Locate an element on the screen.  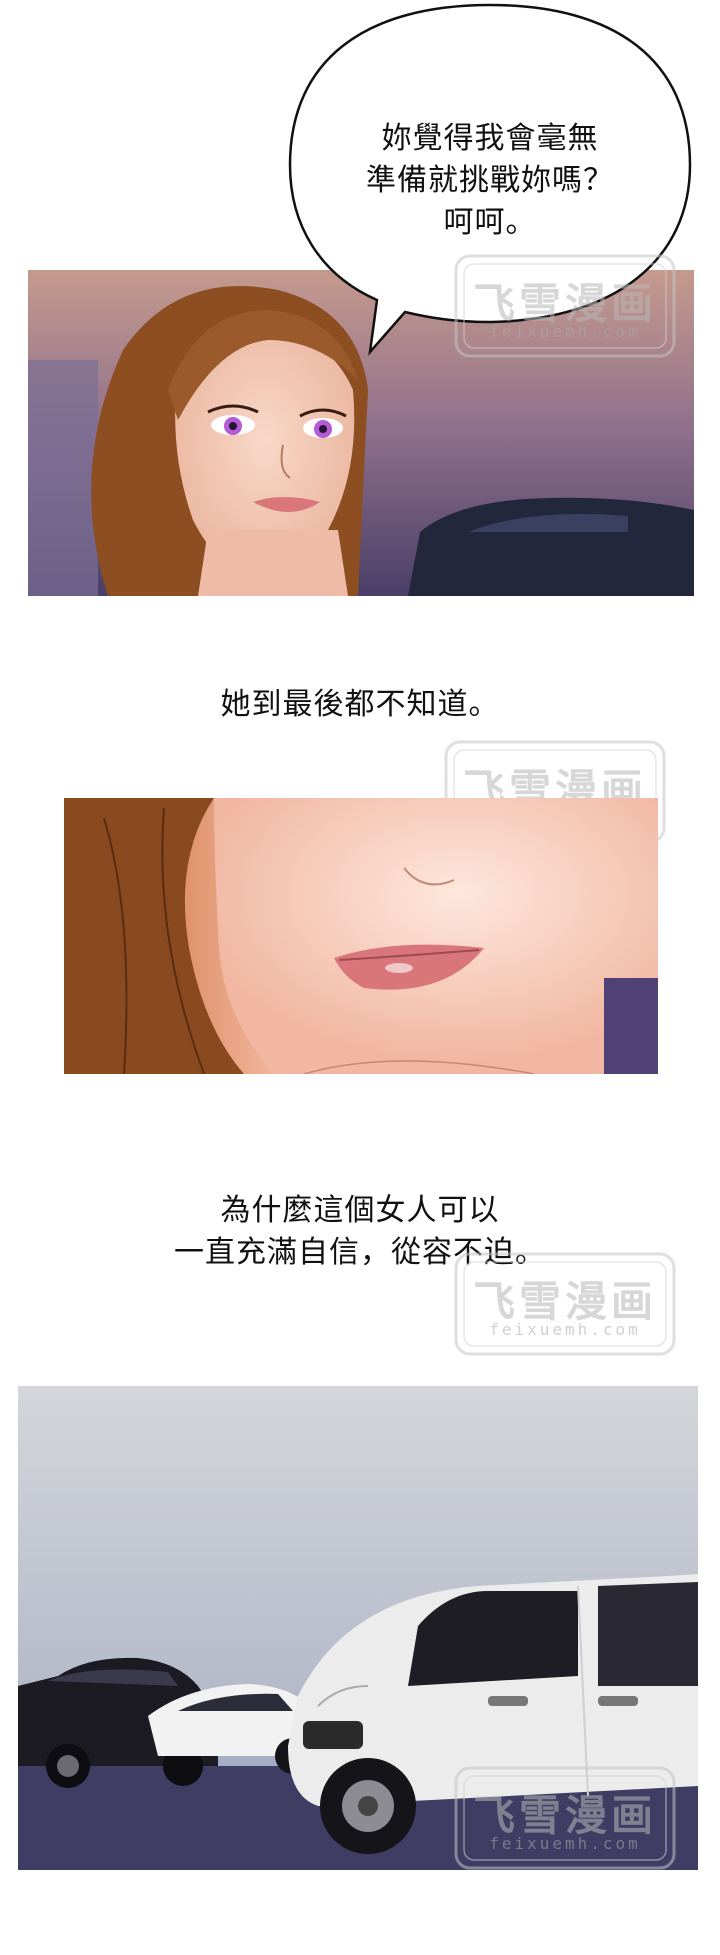
speech-line-1: 妳覺得我會毫無 is located at coordinates (490, 138).